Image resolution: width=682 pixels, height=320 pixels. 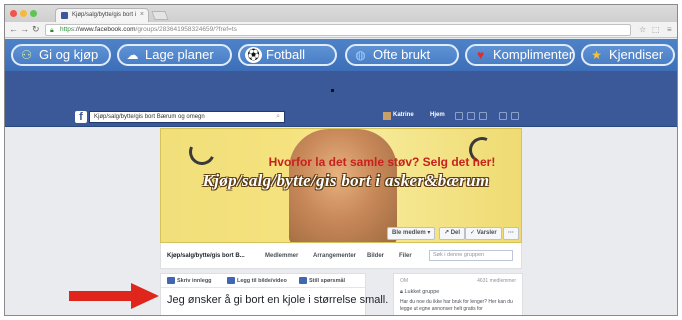 I want to click on notifications-label: Varsler, so click(x=486, y=233).